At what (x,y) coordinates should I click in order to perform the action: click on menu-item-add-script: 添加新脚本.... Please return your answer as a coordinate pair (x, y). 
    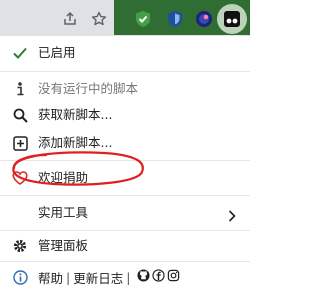
    Looking at the image, I should click on (125, 143).